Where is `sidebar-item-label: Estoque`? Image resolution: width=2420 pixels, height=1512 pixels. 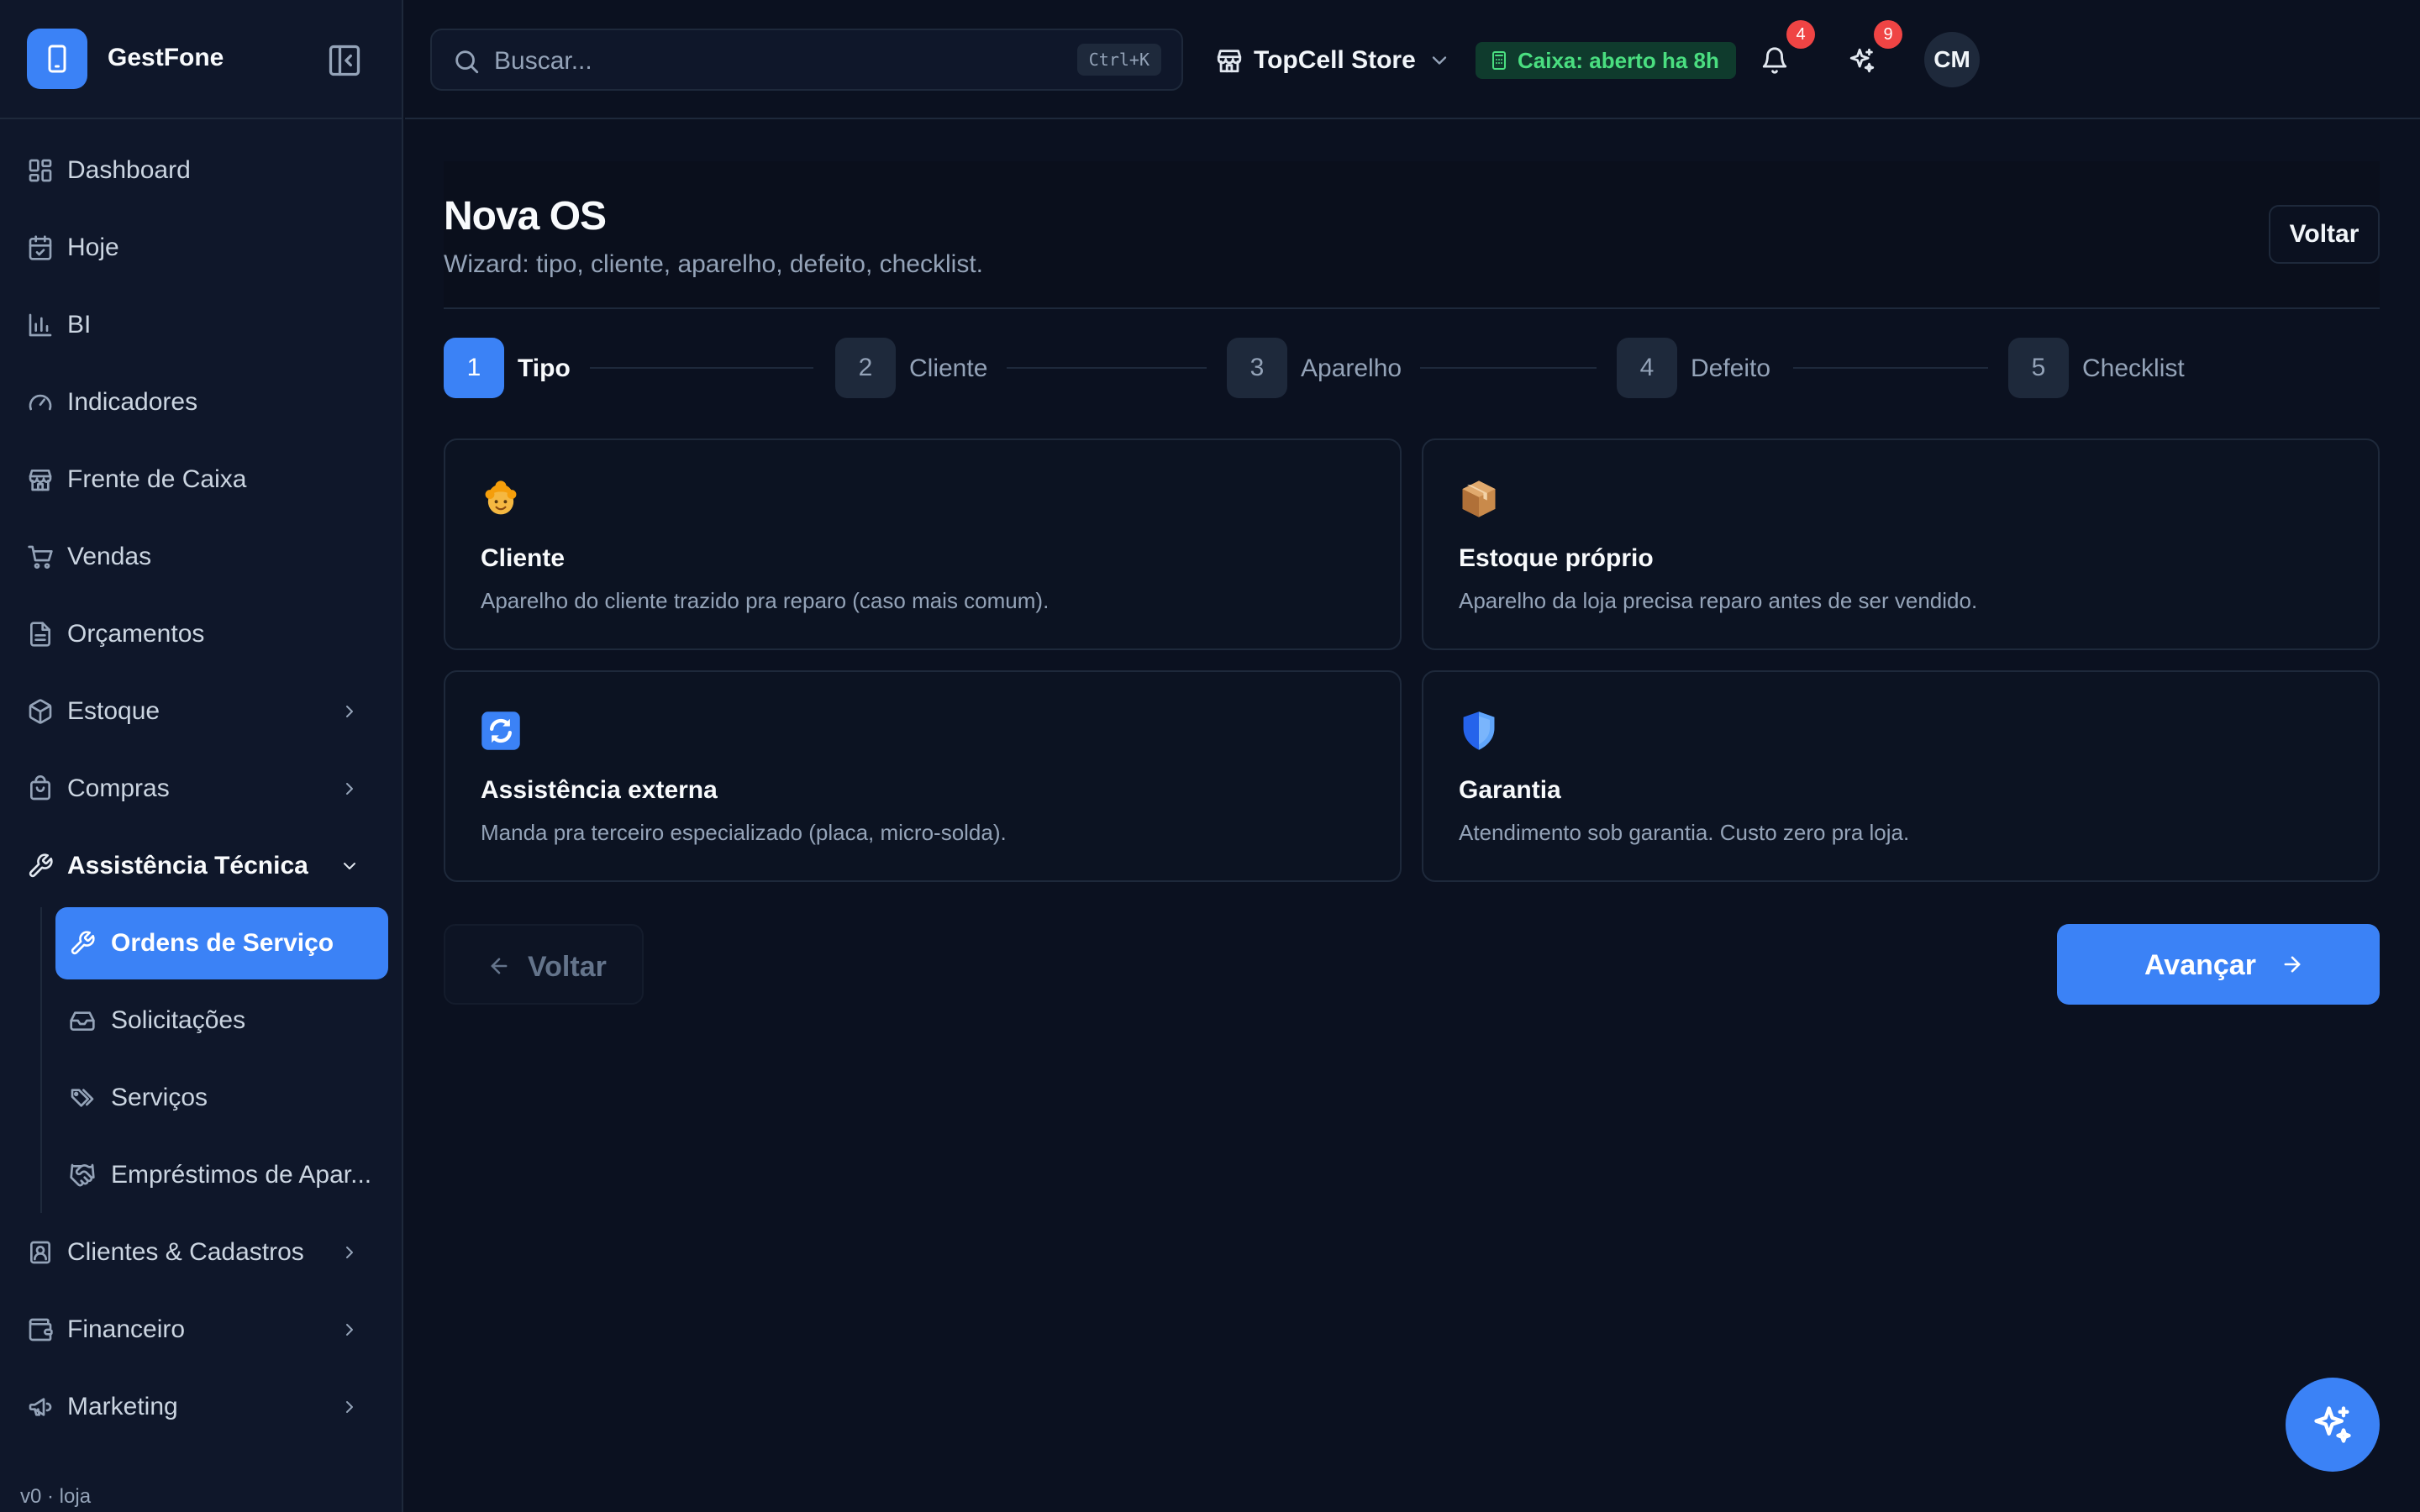
sidebar-item-label: Estoque is located at coordinates (113, 711).